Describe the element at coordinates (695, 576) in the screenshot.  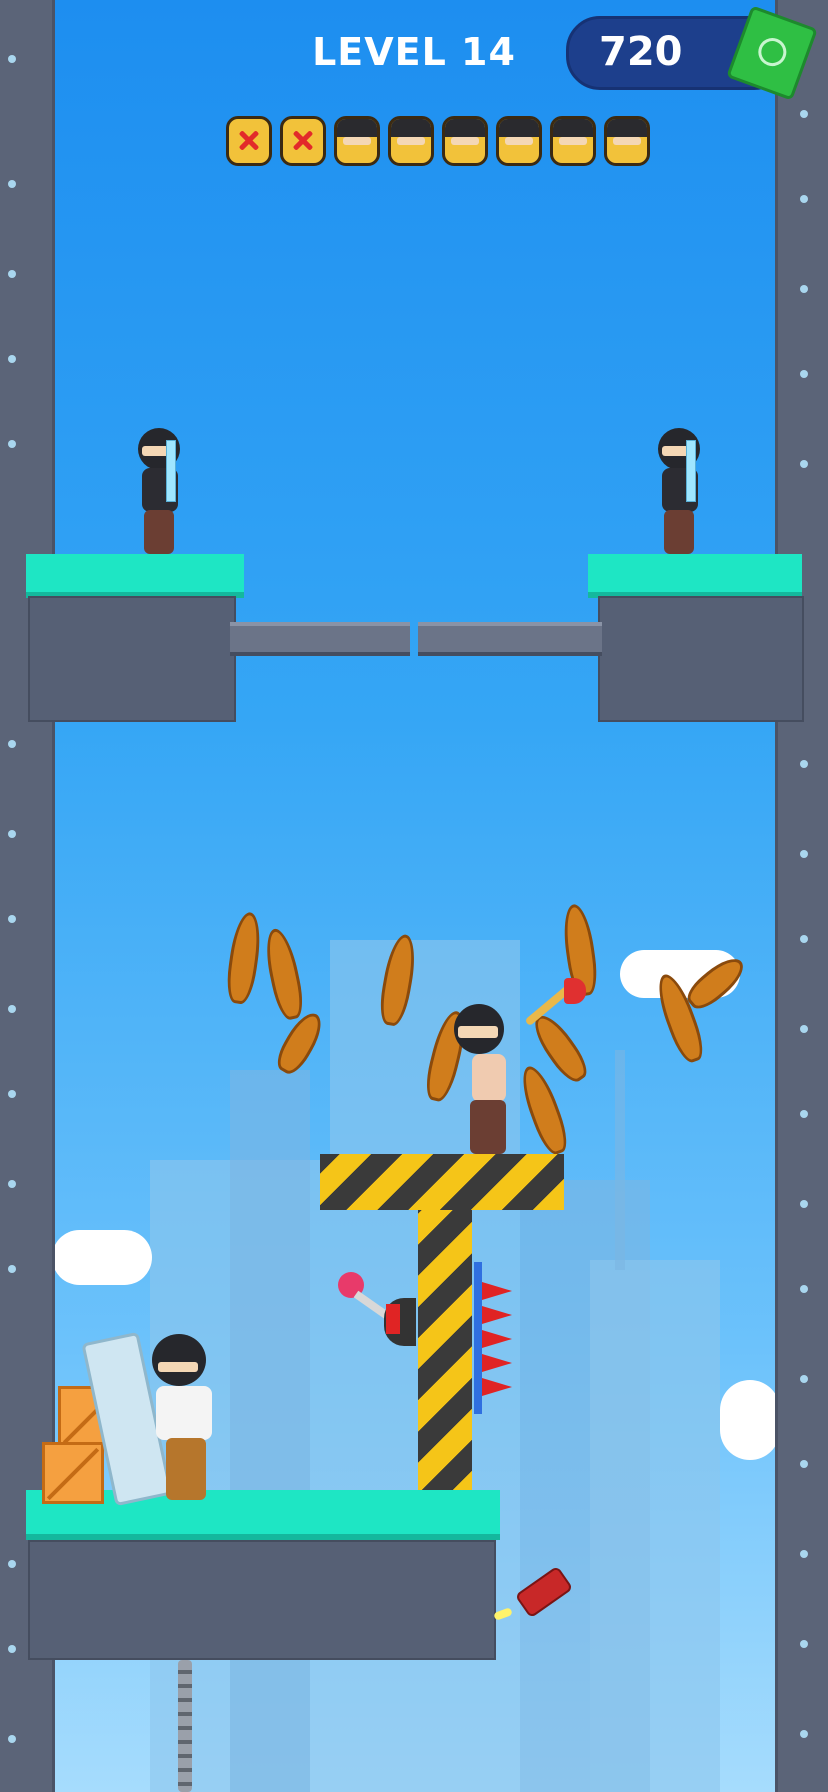
I see `upper-right-platform-top` at that location.